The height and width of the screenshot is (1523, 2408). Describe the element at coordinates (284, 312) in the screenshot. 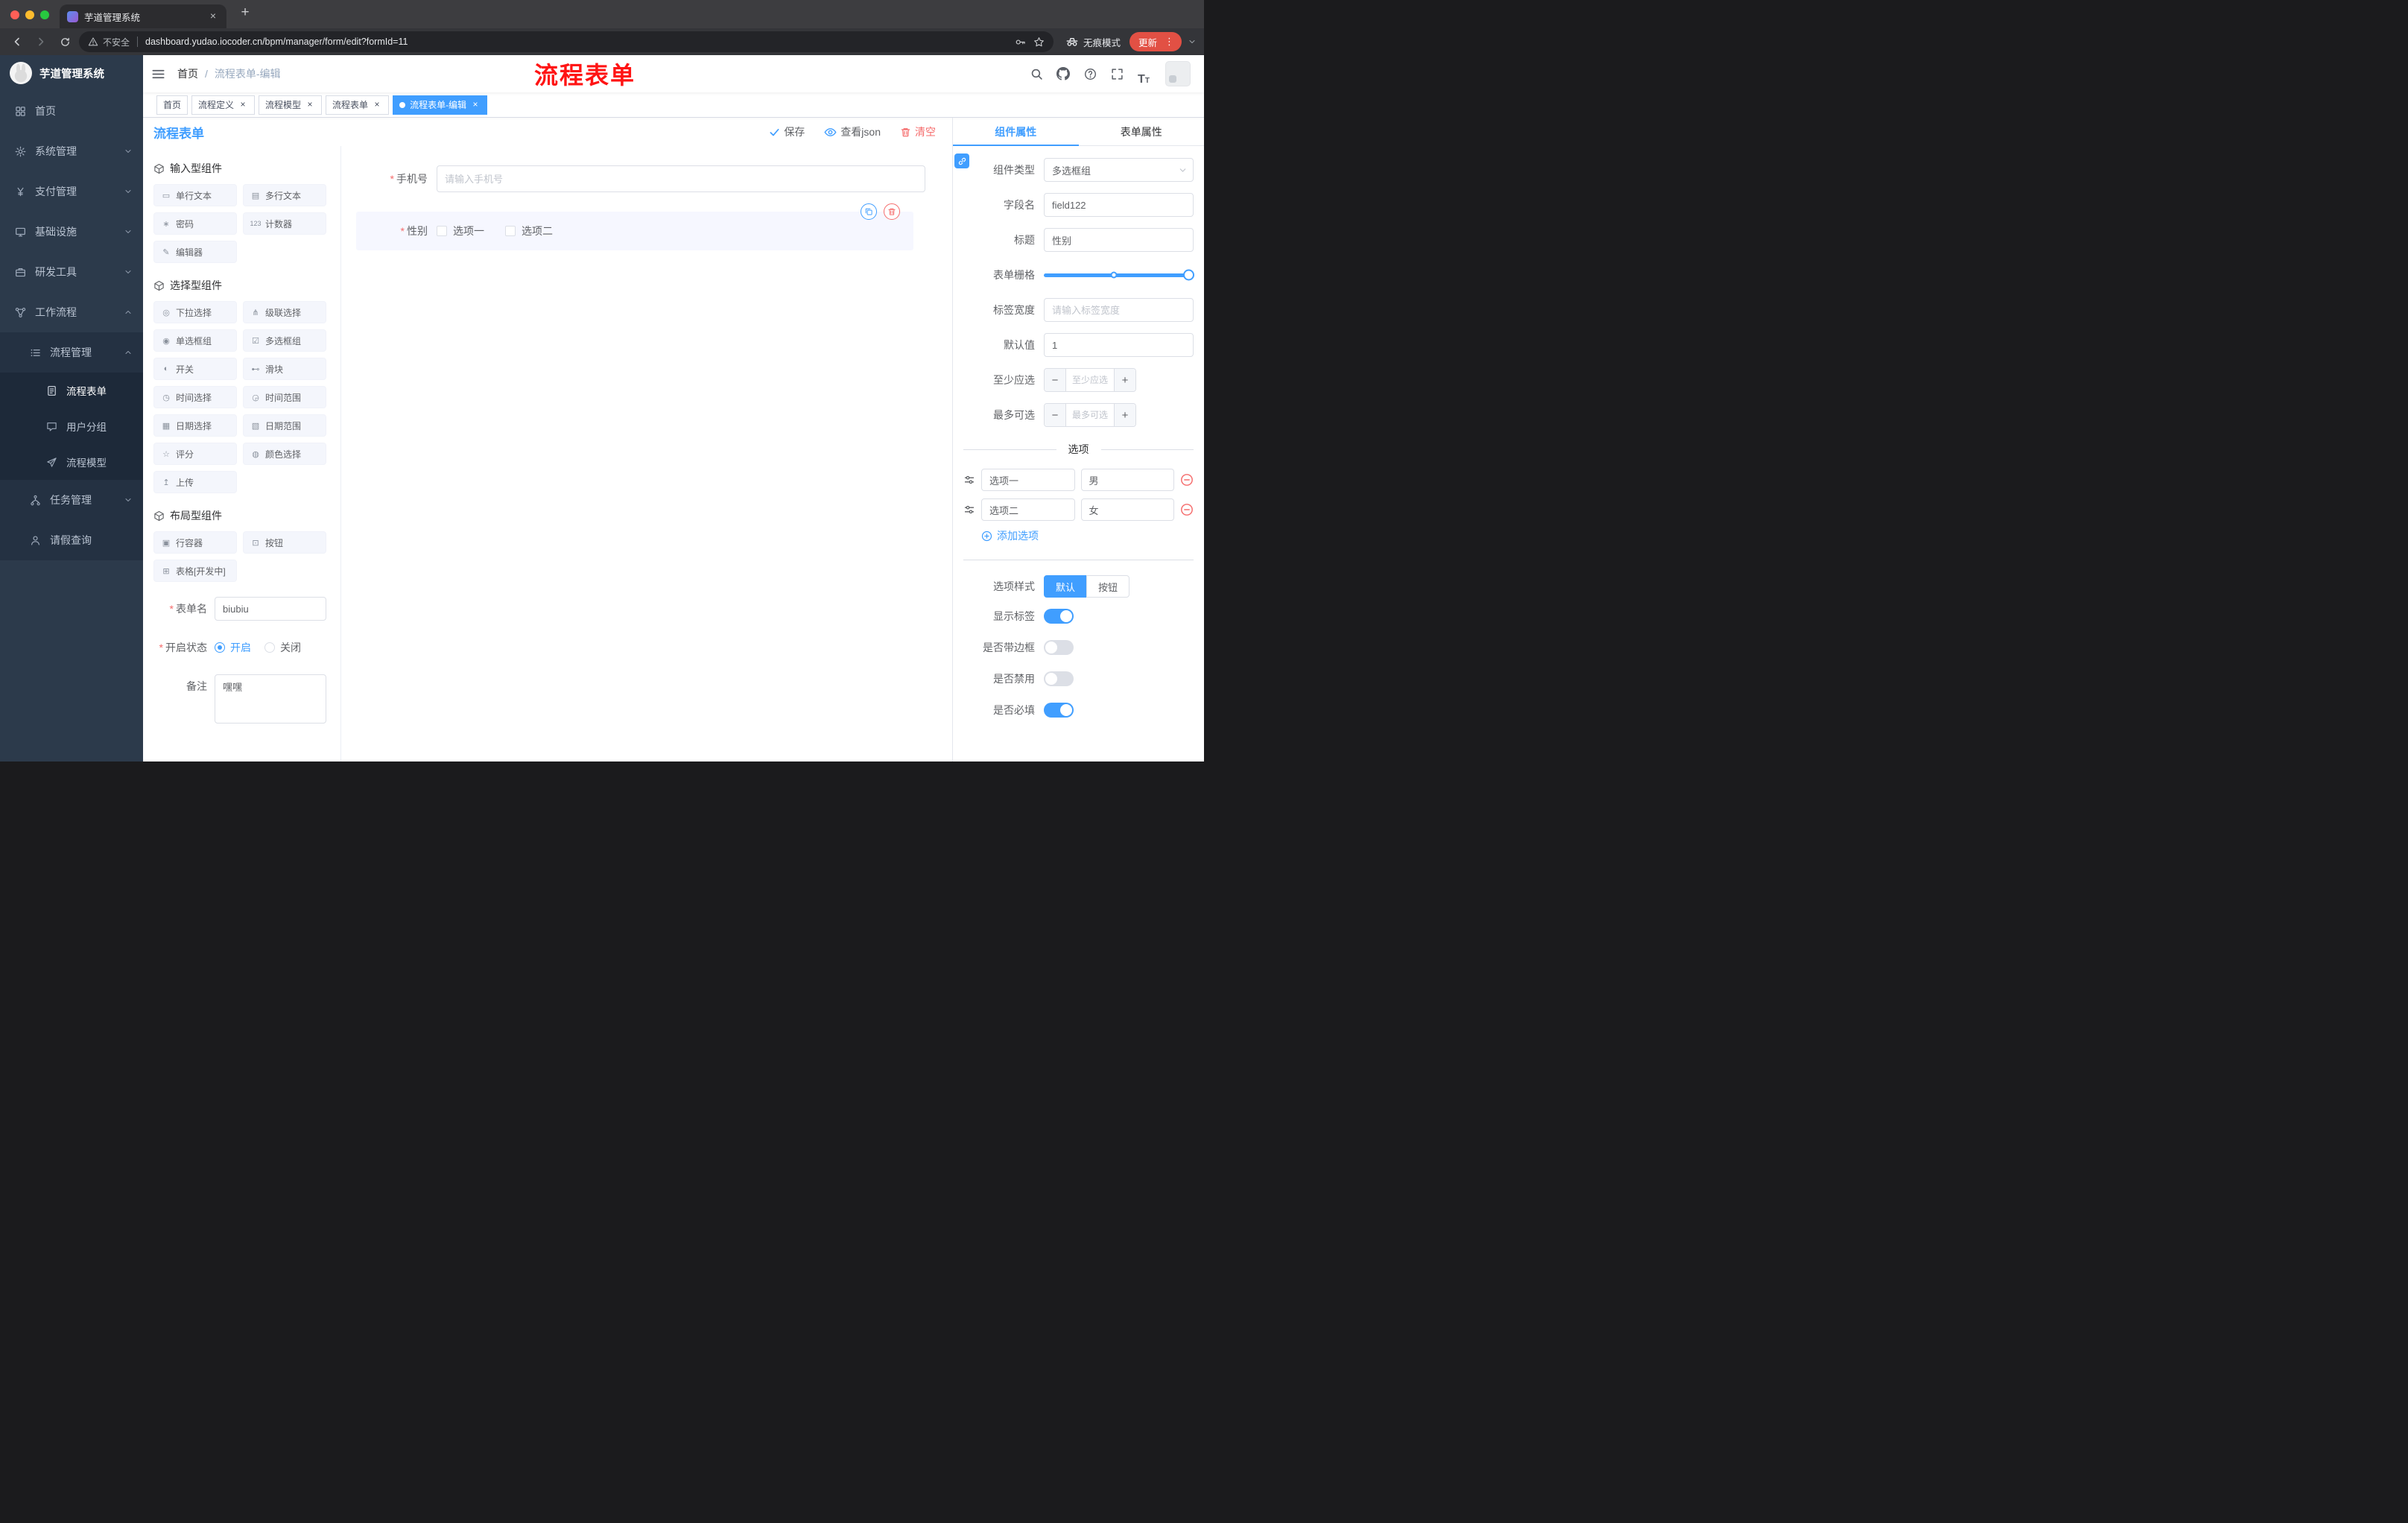

I see `palette-item-cascader: ⋔ 级联选择` at that location.